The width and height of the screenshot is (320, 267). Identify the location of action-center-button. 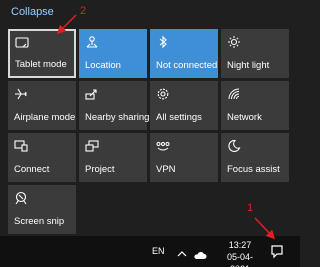
(277, 251).